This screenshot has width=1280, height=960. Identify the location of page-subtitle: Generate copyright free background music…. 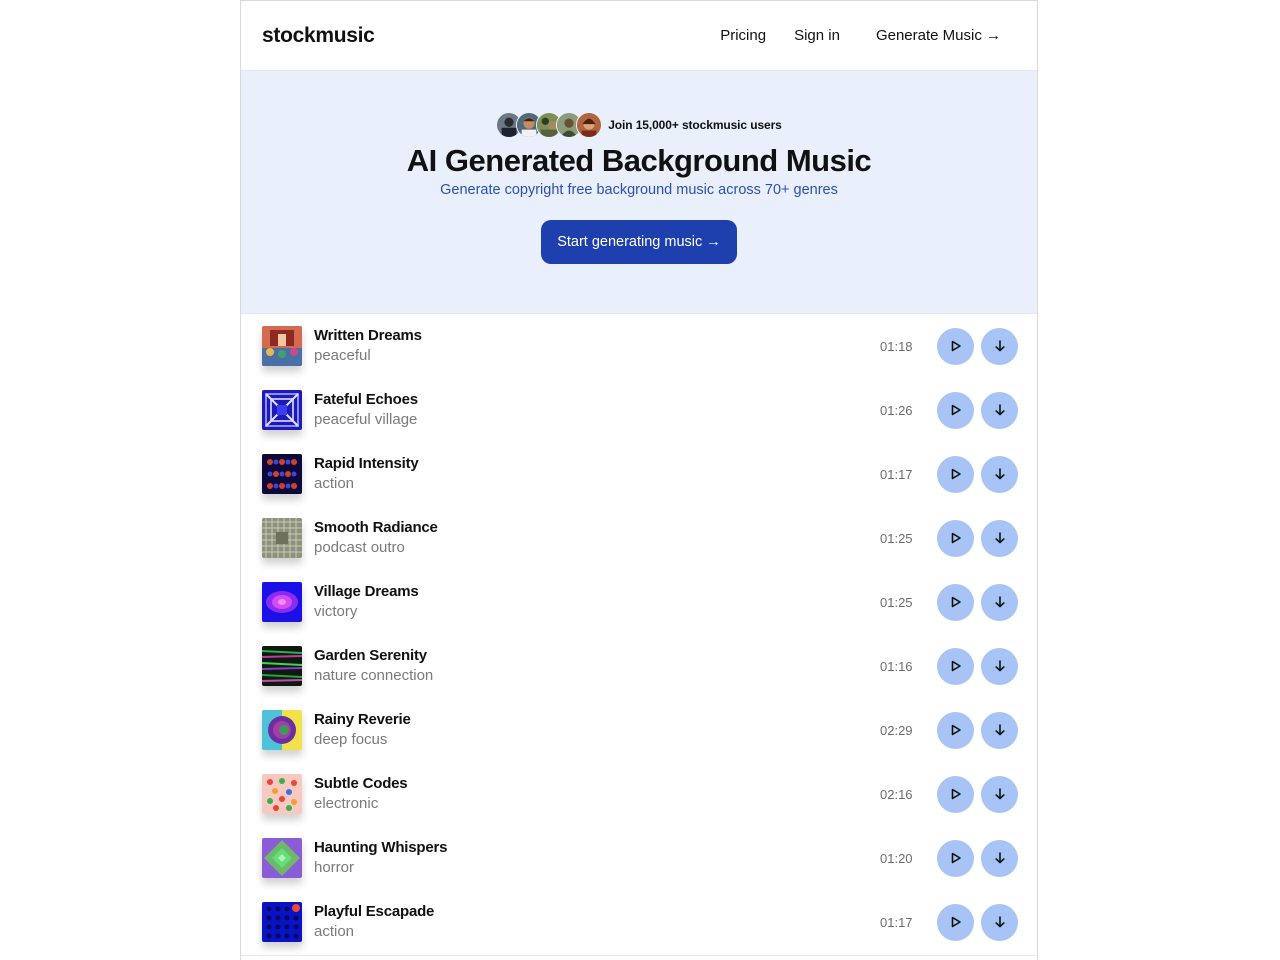
(639, 190).